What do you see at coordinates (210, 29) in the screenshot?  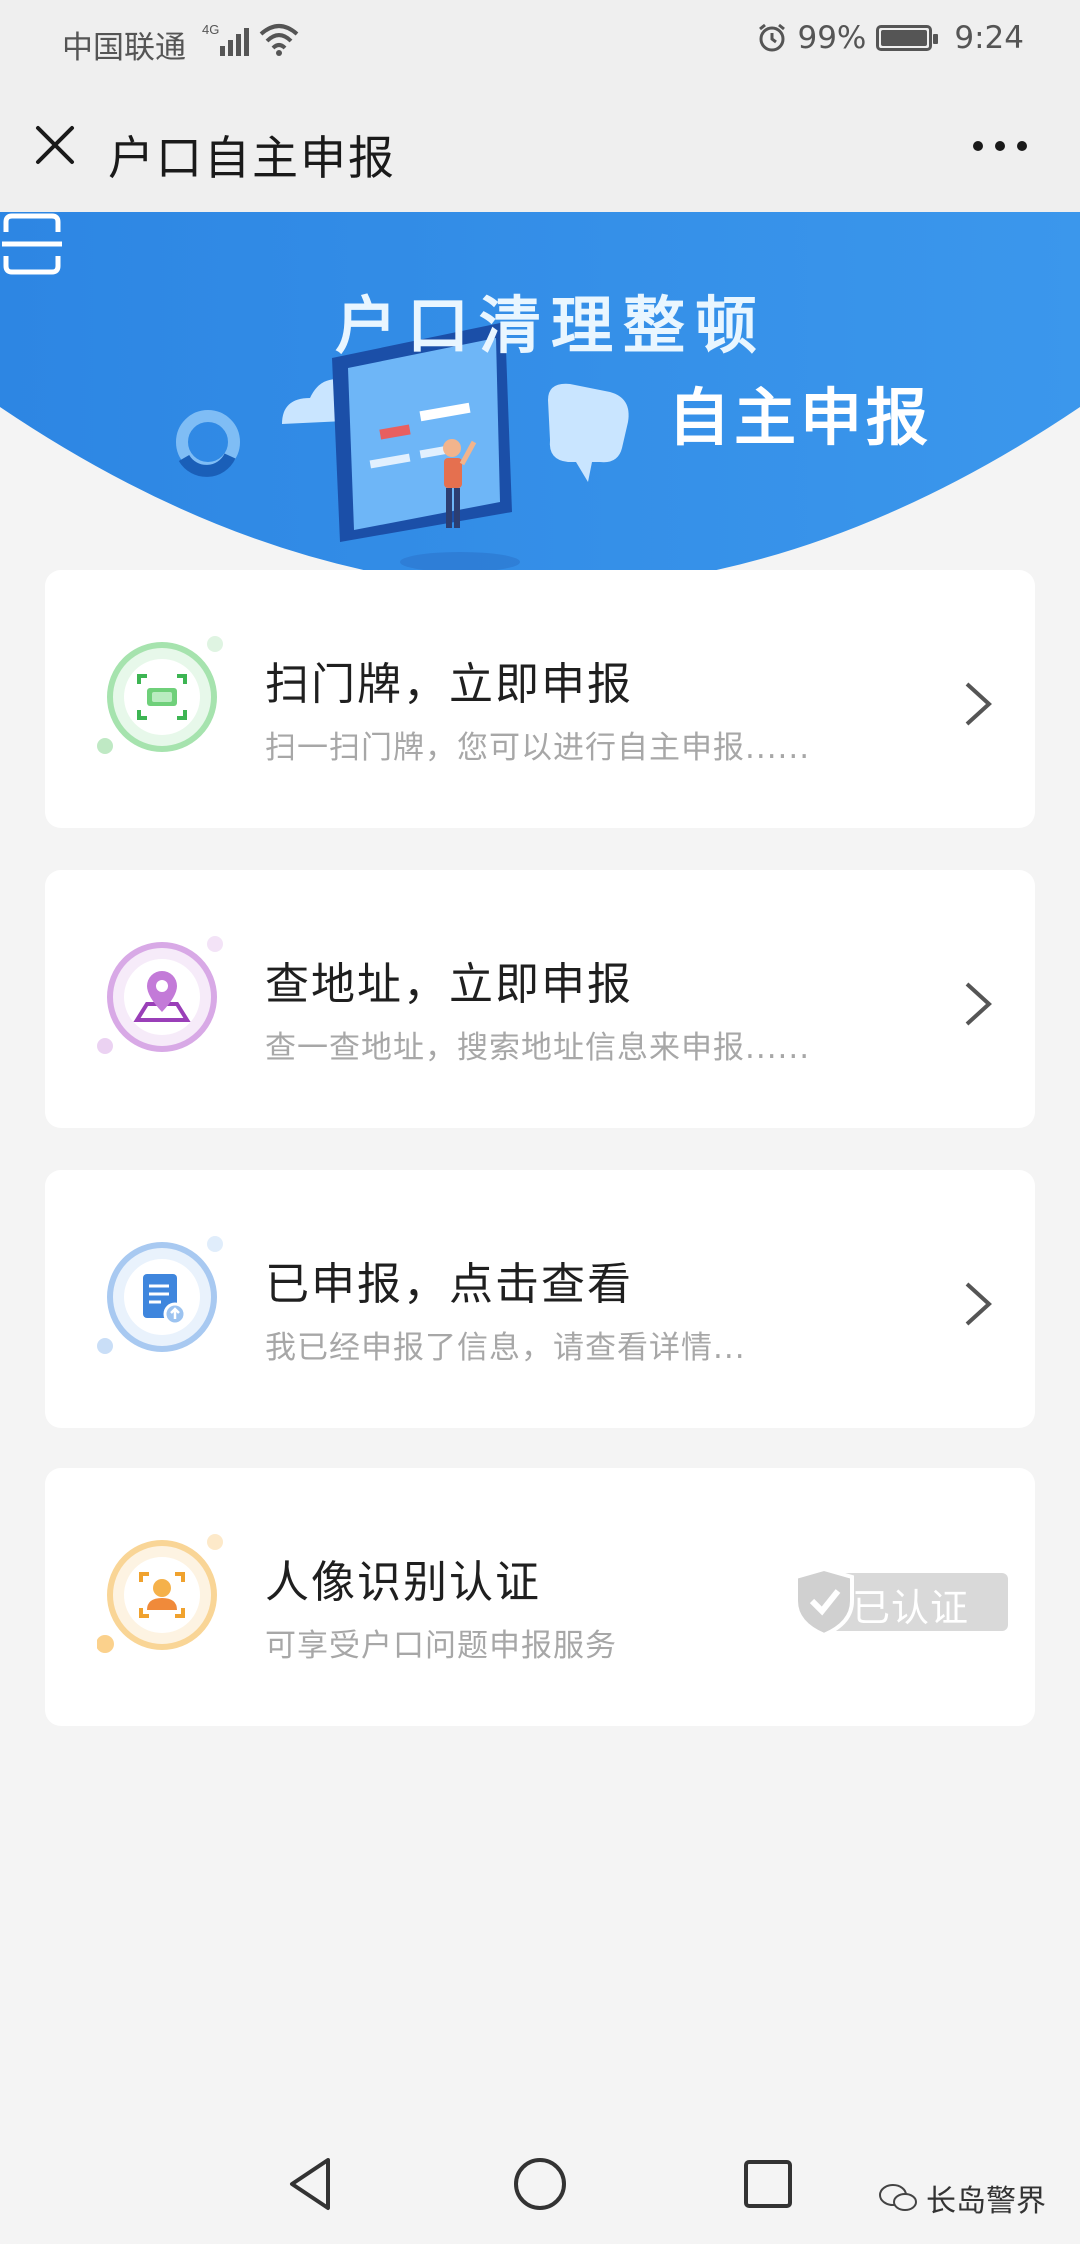 I see `network-label: 4G` at bounding box center [210, 29].